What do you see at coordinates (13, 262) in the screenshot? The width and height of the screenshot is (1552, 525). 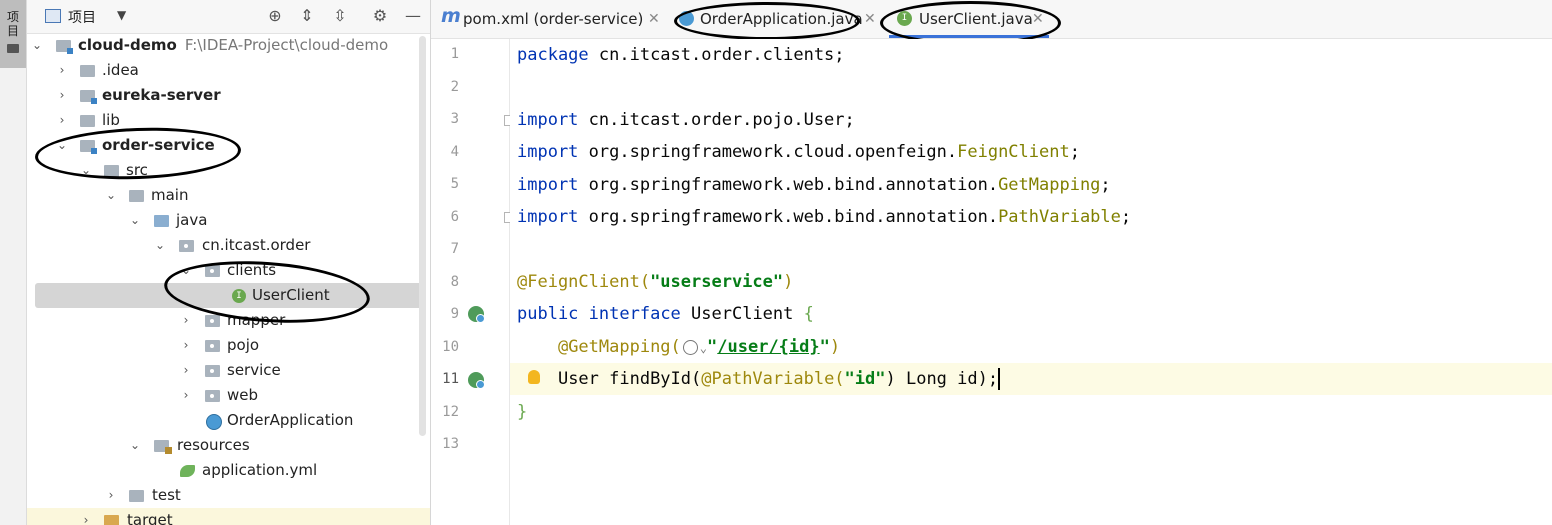 I see `tool-window-strip: 项目` at bounding box center [13, 262].